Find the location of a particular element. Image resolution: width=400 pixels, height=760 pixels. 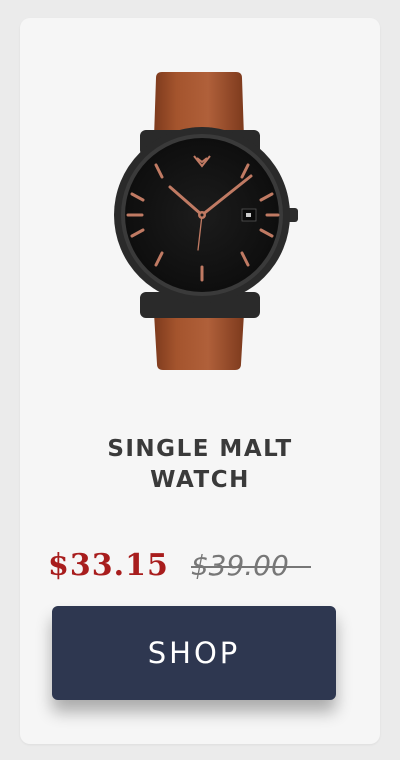

product-title-line1: SINGLE MALT is located at coordinates (200, 449).